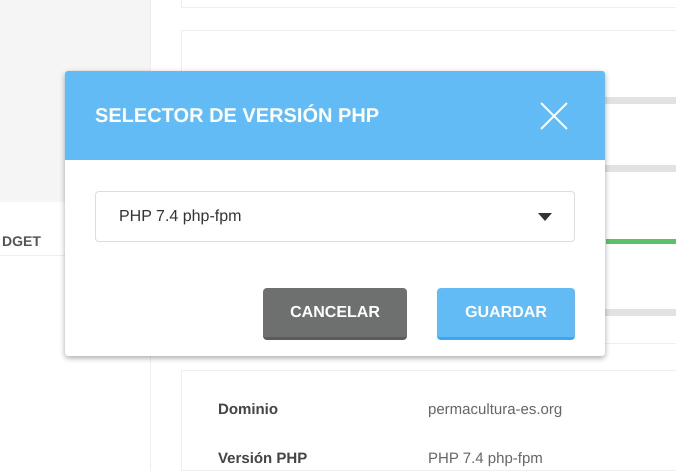 Image resolution: width=676 pixels, height=471 pixels. Describe the element at coordinates (495, 410) in the screenshot. I see `detail-value: permacultura-es.org` at that location.